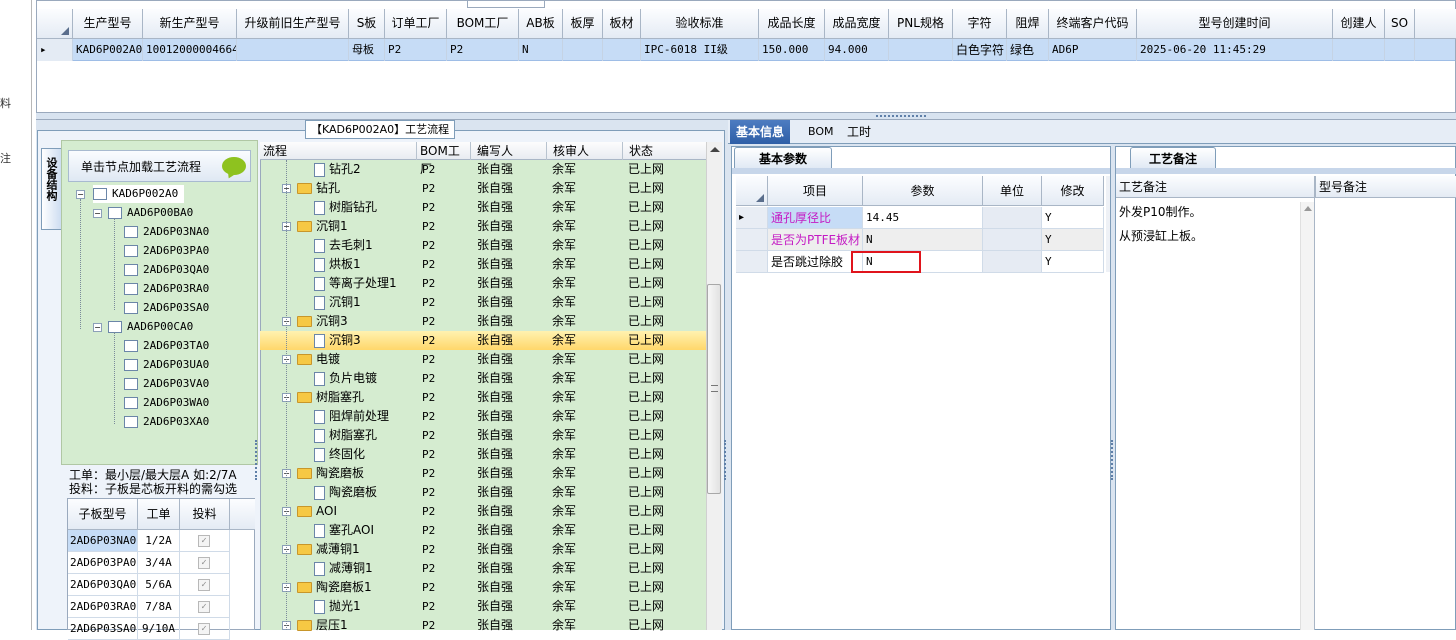 The image size is (1456, 640). What do you see at coordinates (815, 240) in the screenshot?
I see `param-item: 是否为PTFE板材` at bounding box center [815, 240].